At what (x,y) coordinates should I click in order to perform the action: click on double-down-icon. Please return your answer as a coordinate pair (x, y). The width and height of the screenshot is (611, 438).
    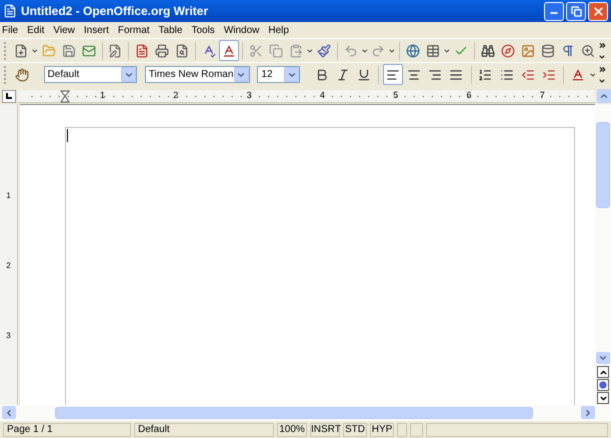
    Looking at the image, I should click on (603, 398).